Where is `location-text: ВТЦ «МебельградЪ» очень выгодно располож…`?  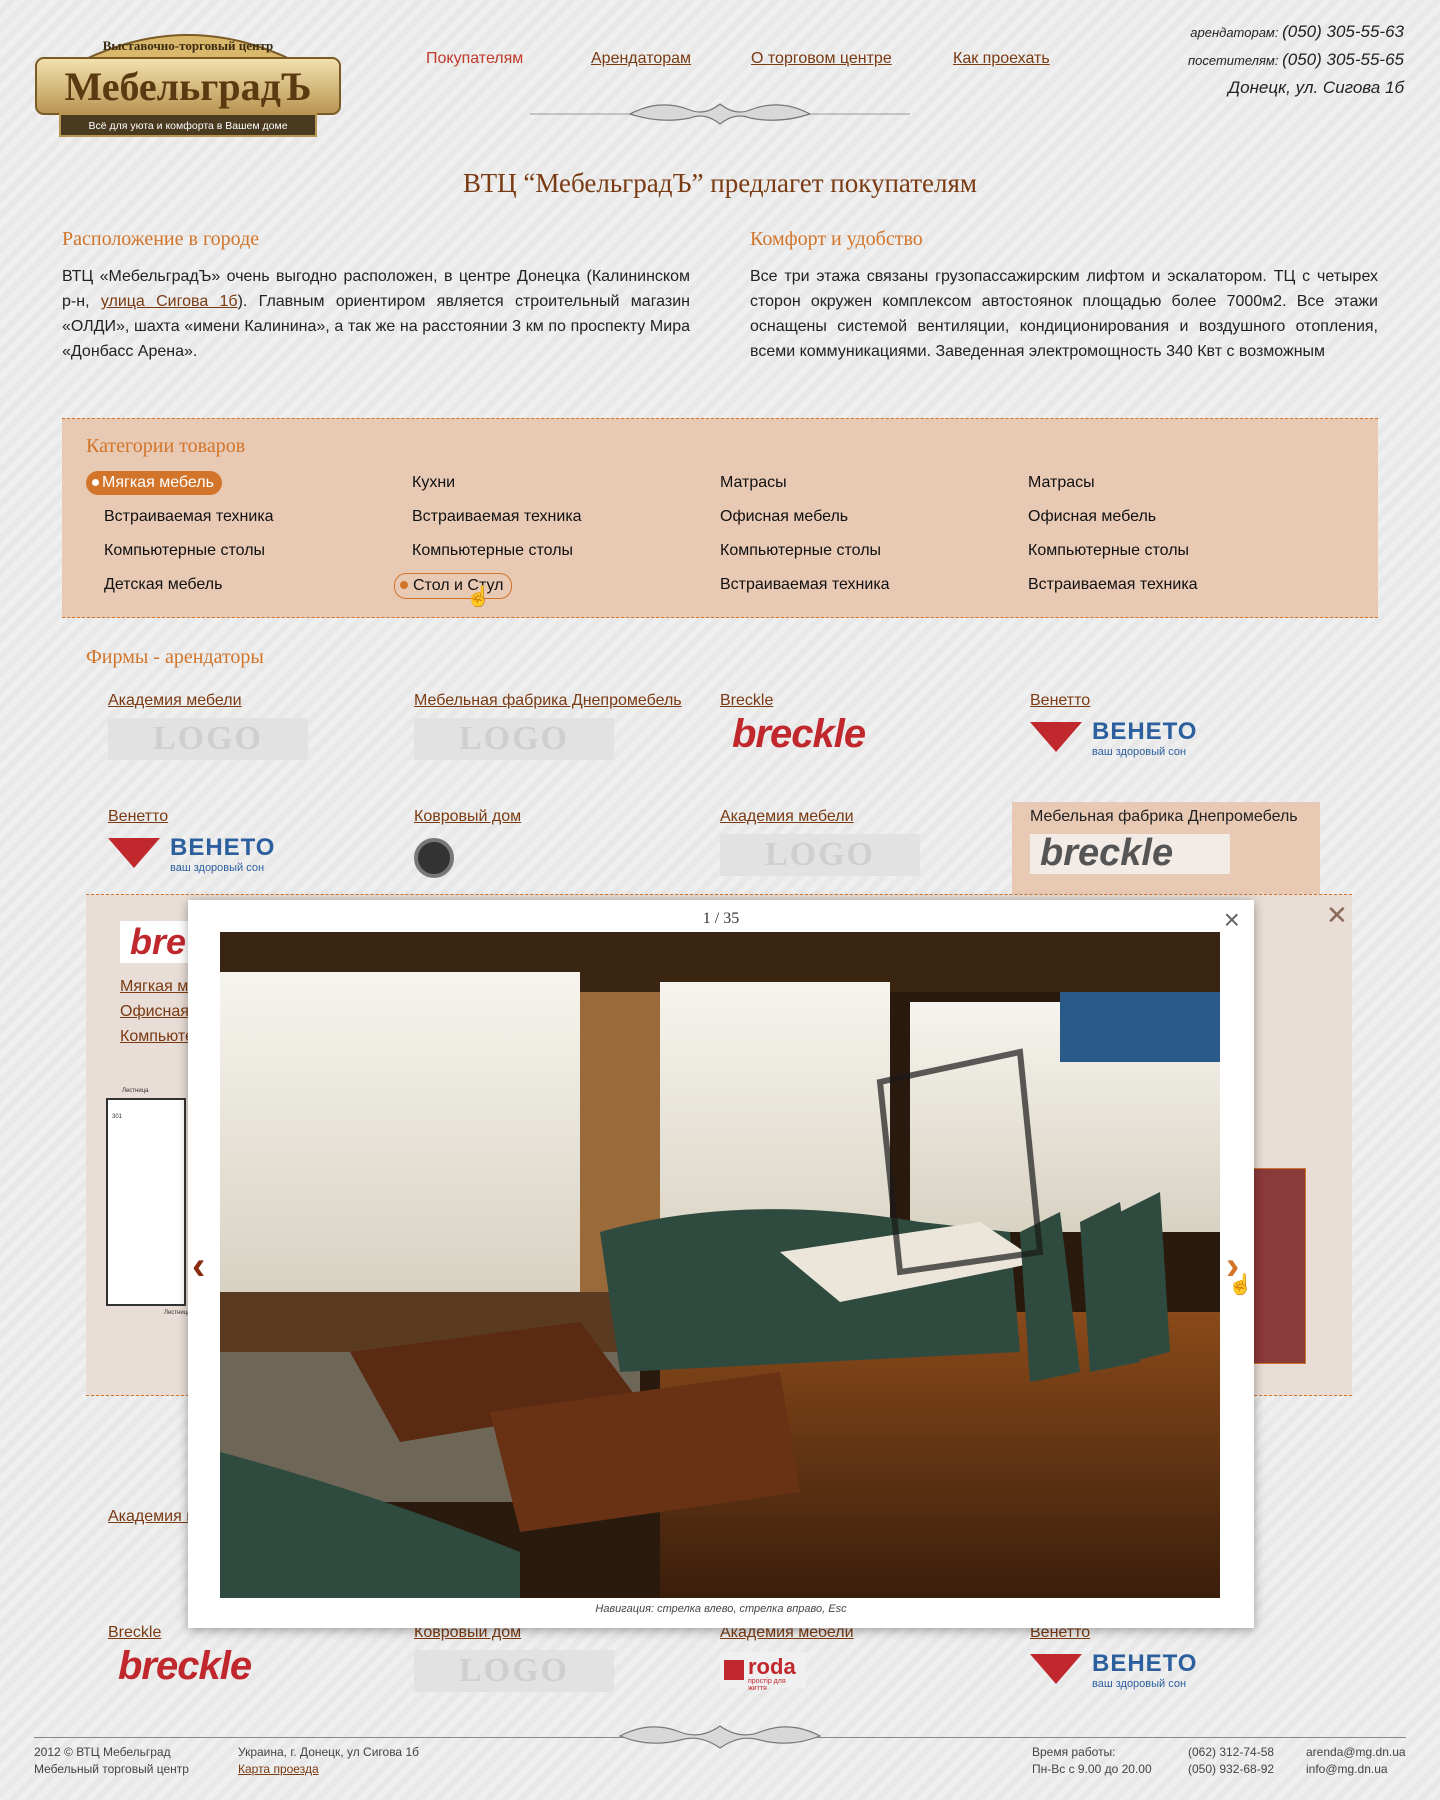
location-text: ВТЦ «МебельградЪ» очень выгодно располож… is located at coordinates (376, 314).